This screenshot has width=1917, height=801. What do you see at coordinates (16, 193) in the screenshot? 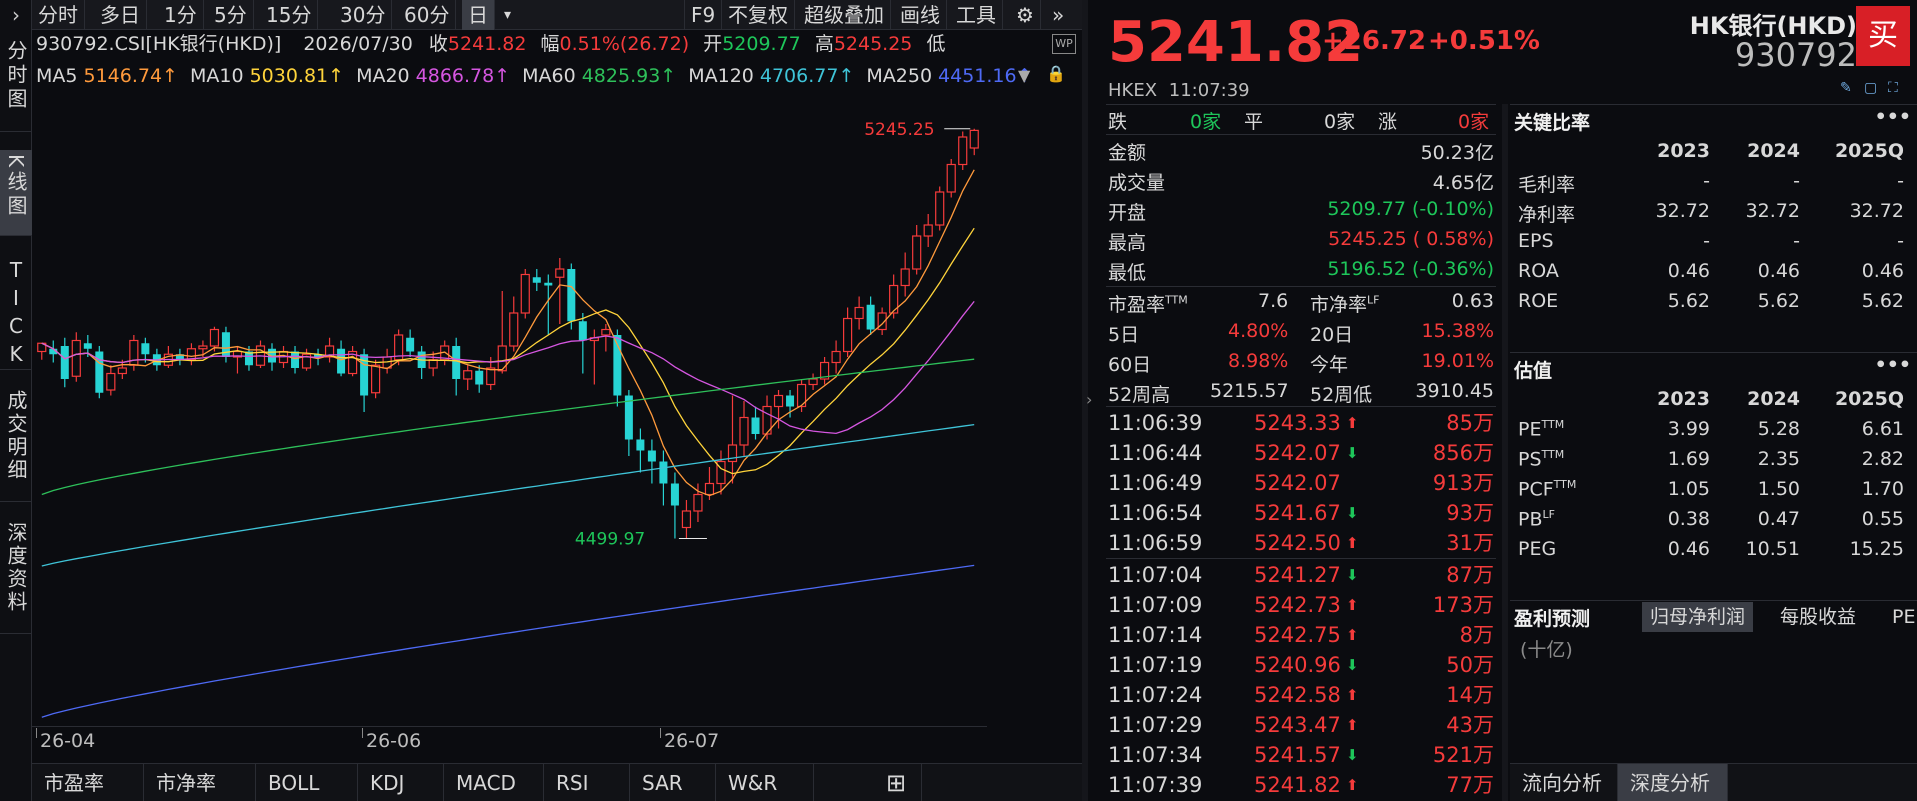
I see `vtab-kline: K线图` at bounding box center [16, 193].